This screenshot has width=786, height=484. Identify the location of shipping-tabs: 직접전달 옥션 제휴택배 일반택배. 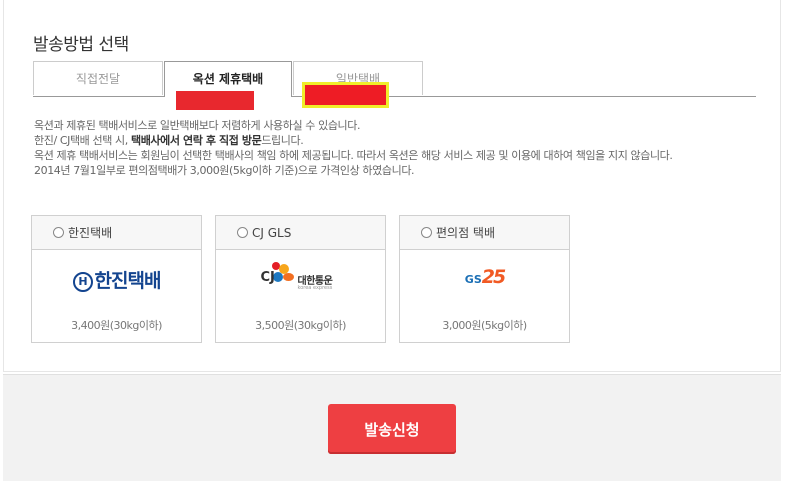
(394, 79).